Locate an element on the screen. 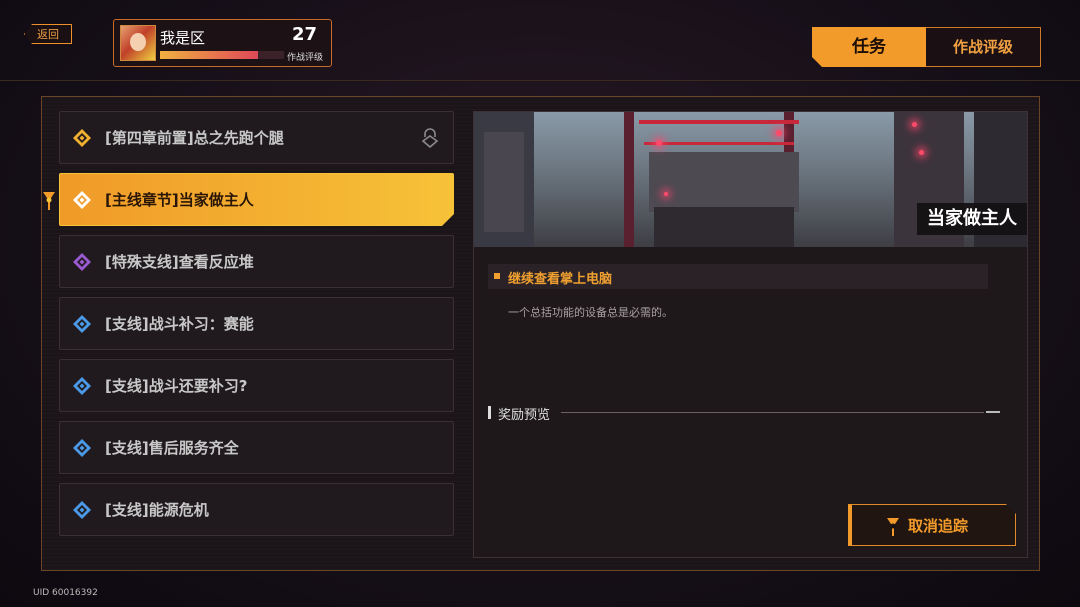 The image size is (1080, 607). quest-label: [主线章节]当家做主人 is located at coordinates (179, 200).